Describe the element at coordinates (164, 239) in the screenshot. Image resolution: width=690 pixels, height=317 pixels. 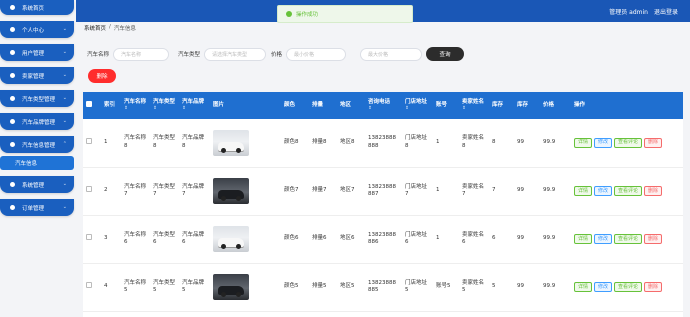
I see `cell-type: 汽车类型6` at that location.